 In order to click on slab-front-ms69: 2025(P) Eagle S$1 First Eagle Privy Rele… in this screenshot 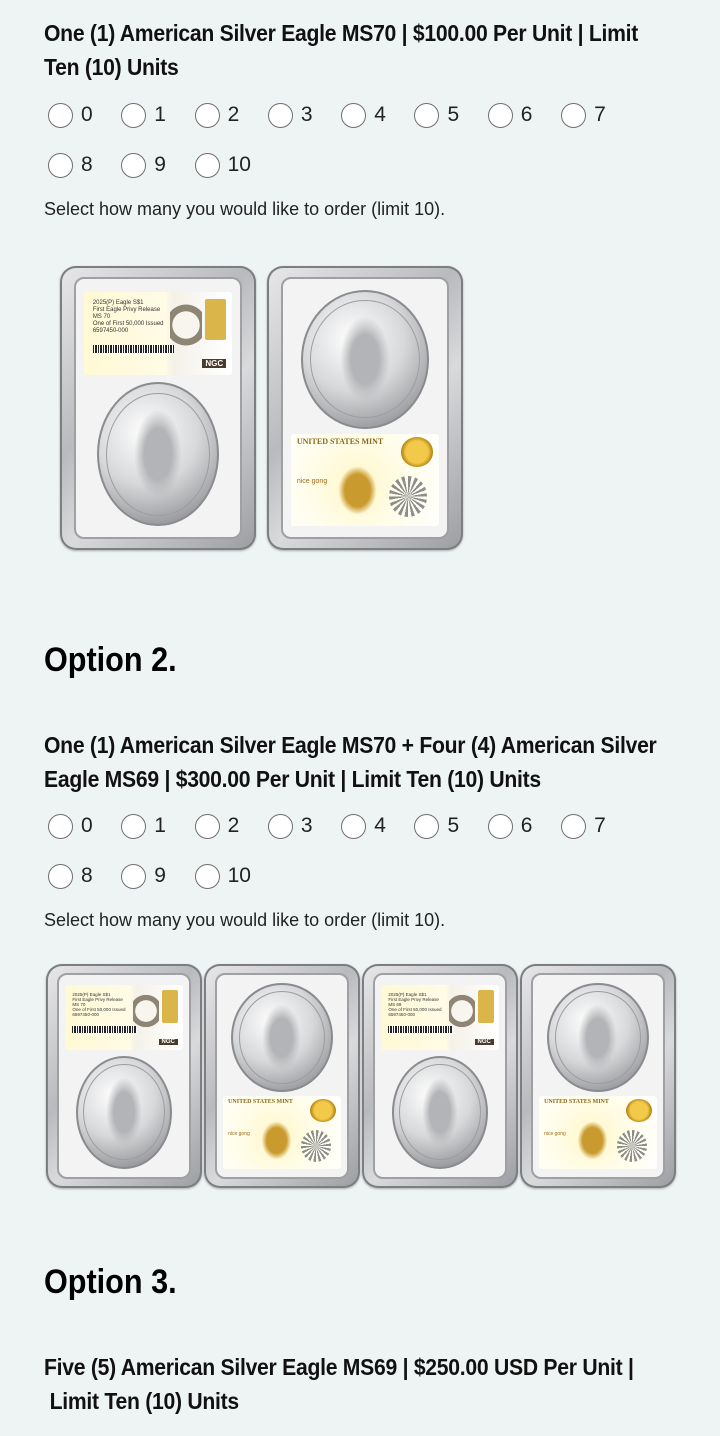, I will do `click(440, 1076)`.